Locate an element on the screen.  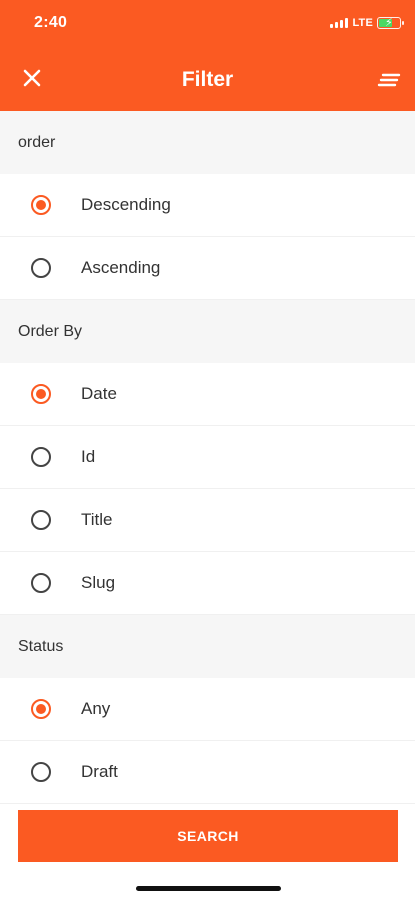
option-id: Id is located at coordinates (207, 457).